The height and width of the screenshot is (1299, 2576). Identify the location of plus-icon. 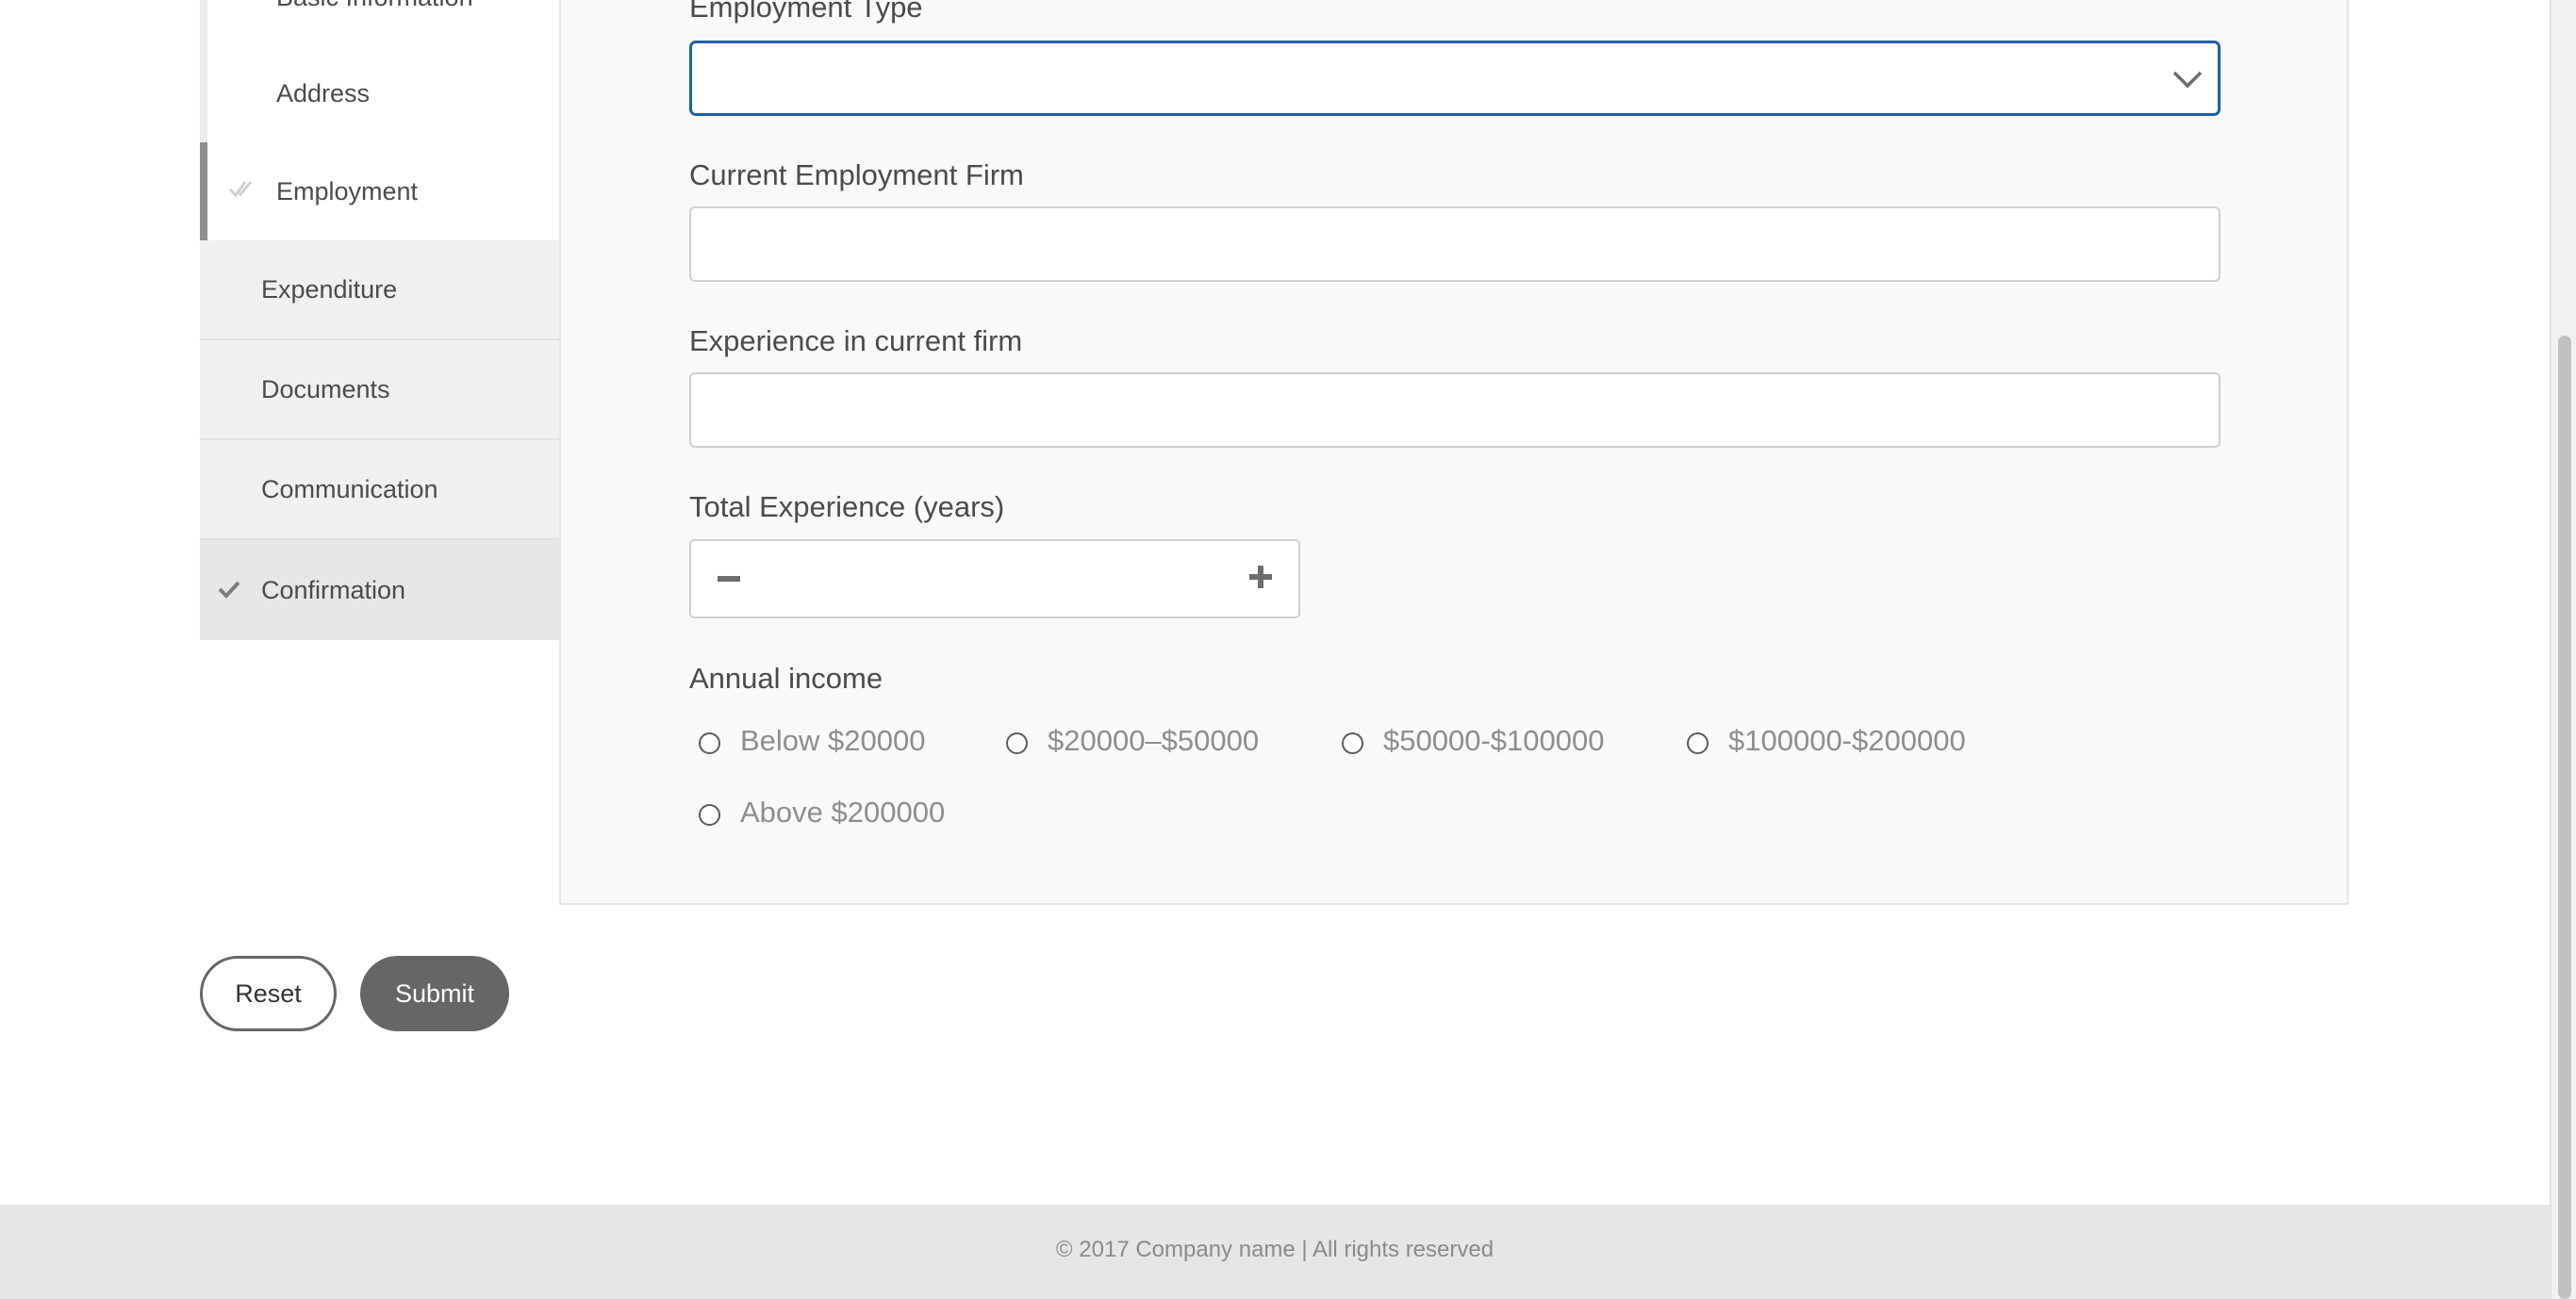
(1260, 579).